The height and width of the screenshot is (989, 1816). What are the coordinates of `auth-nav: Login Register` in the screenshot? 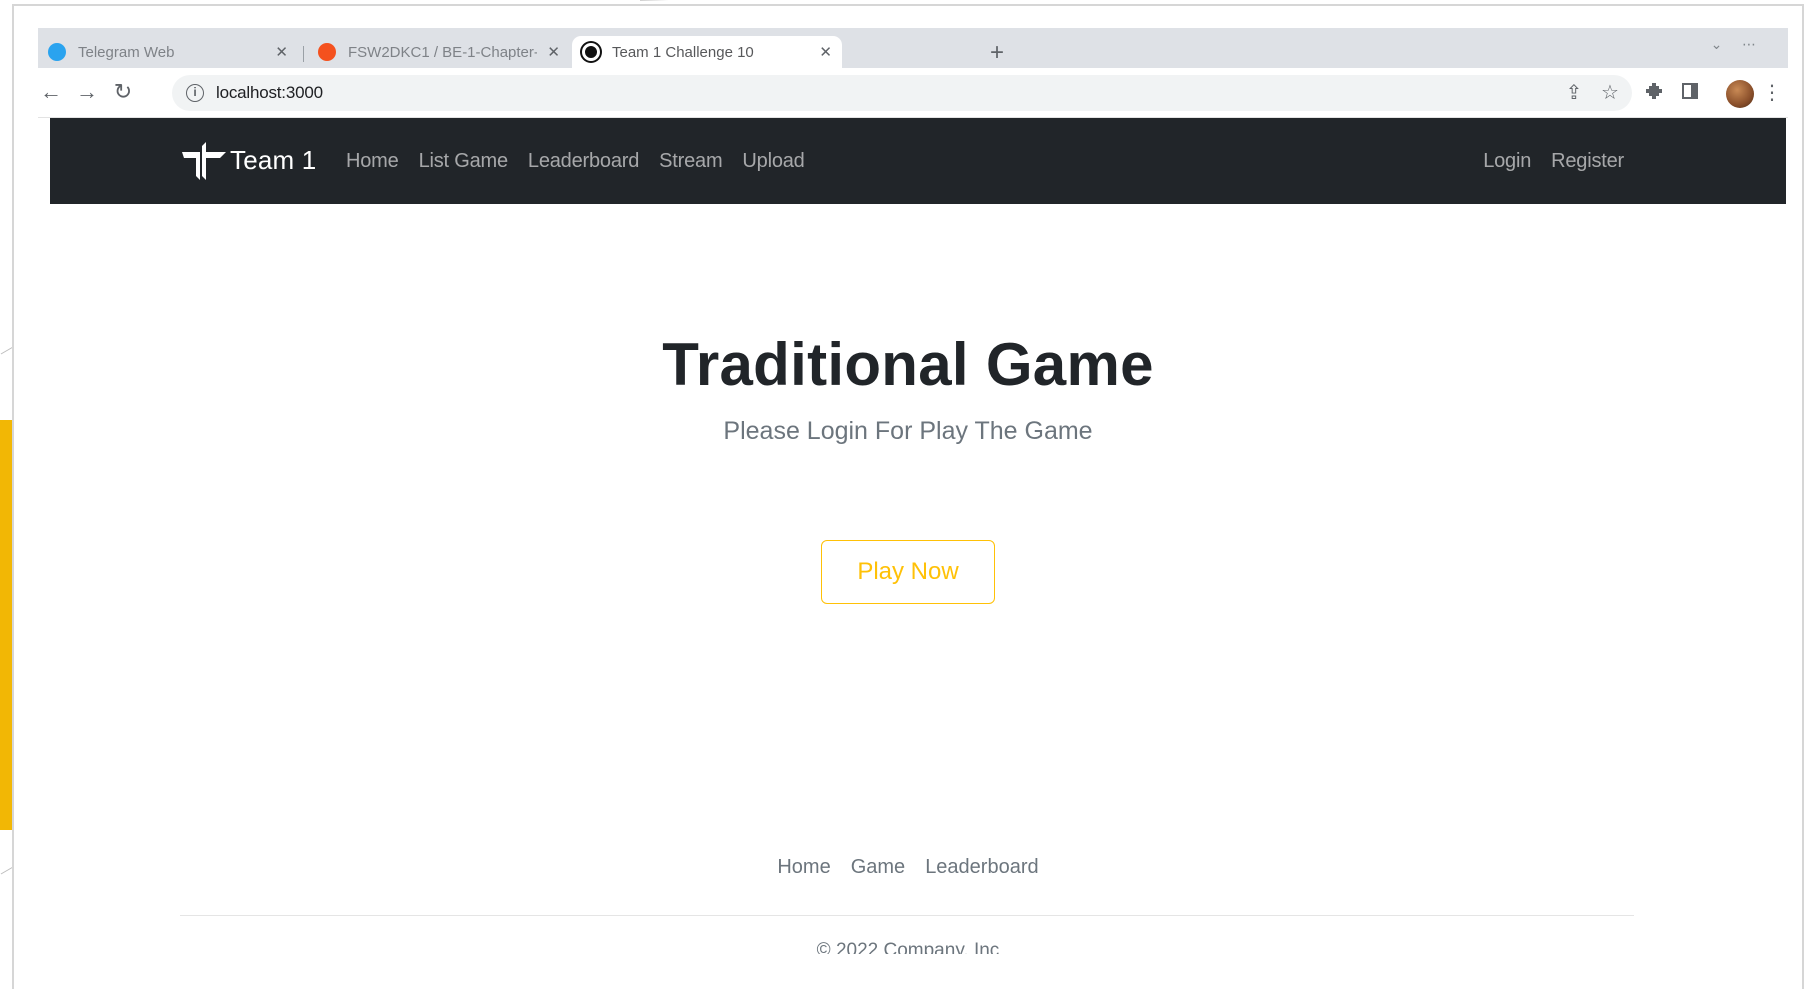 It's located at (1553, 161).